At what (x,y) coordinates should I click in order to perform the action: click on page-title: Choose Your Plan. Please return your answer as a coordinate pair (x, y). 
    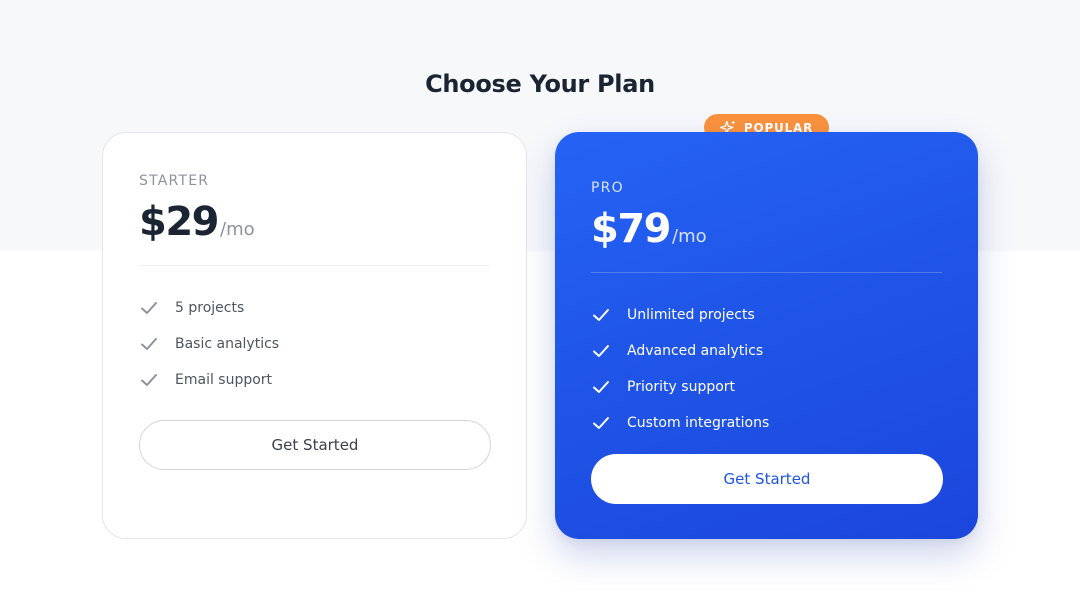
    Looking at the image, I should click on (540, 84).